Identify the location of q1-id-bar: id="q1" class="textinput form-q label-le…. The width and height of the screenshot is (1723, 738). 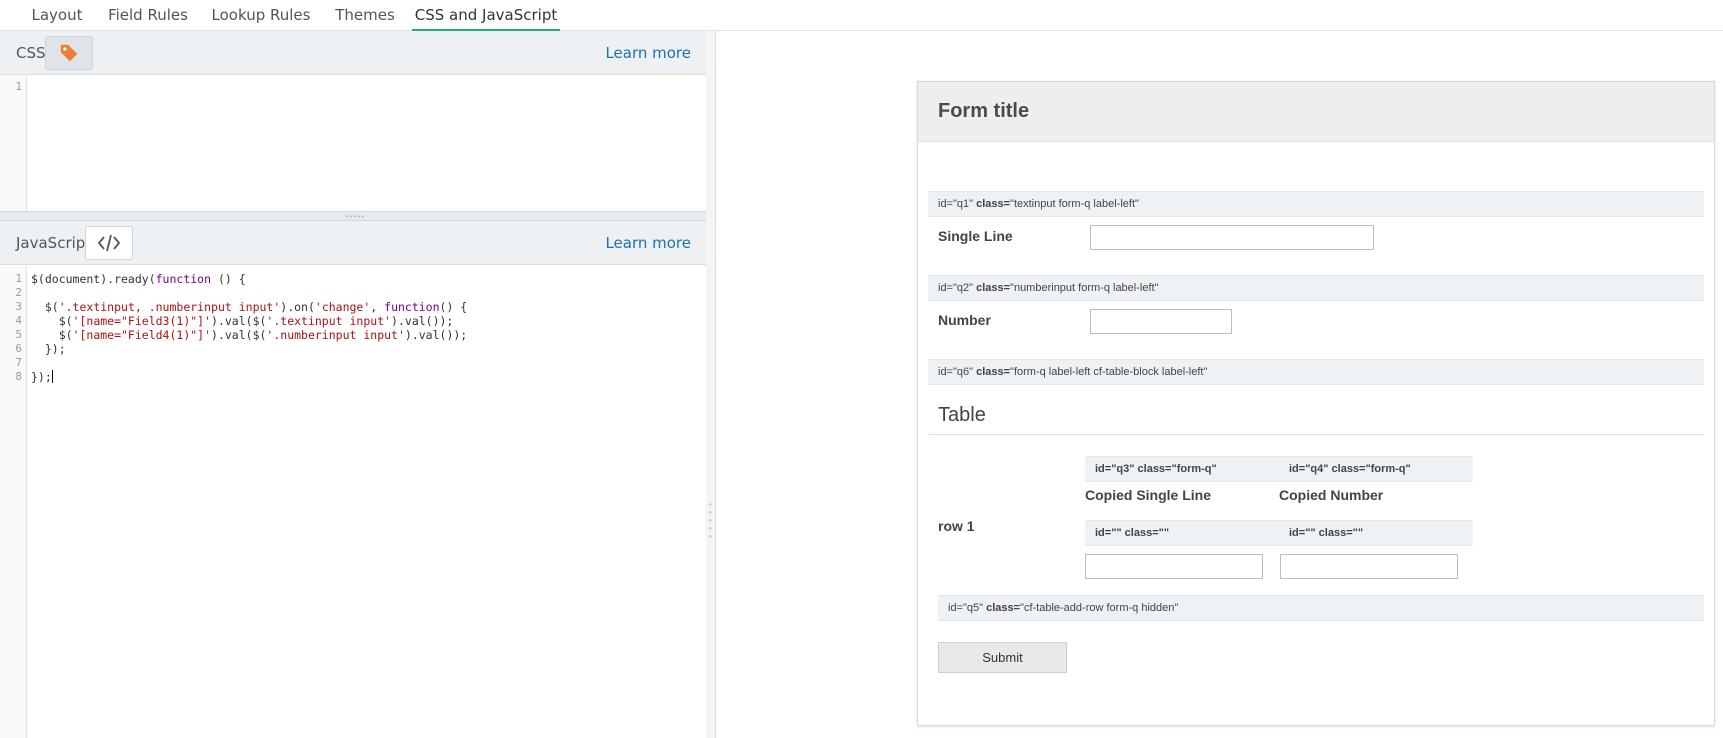
(1316, 204).